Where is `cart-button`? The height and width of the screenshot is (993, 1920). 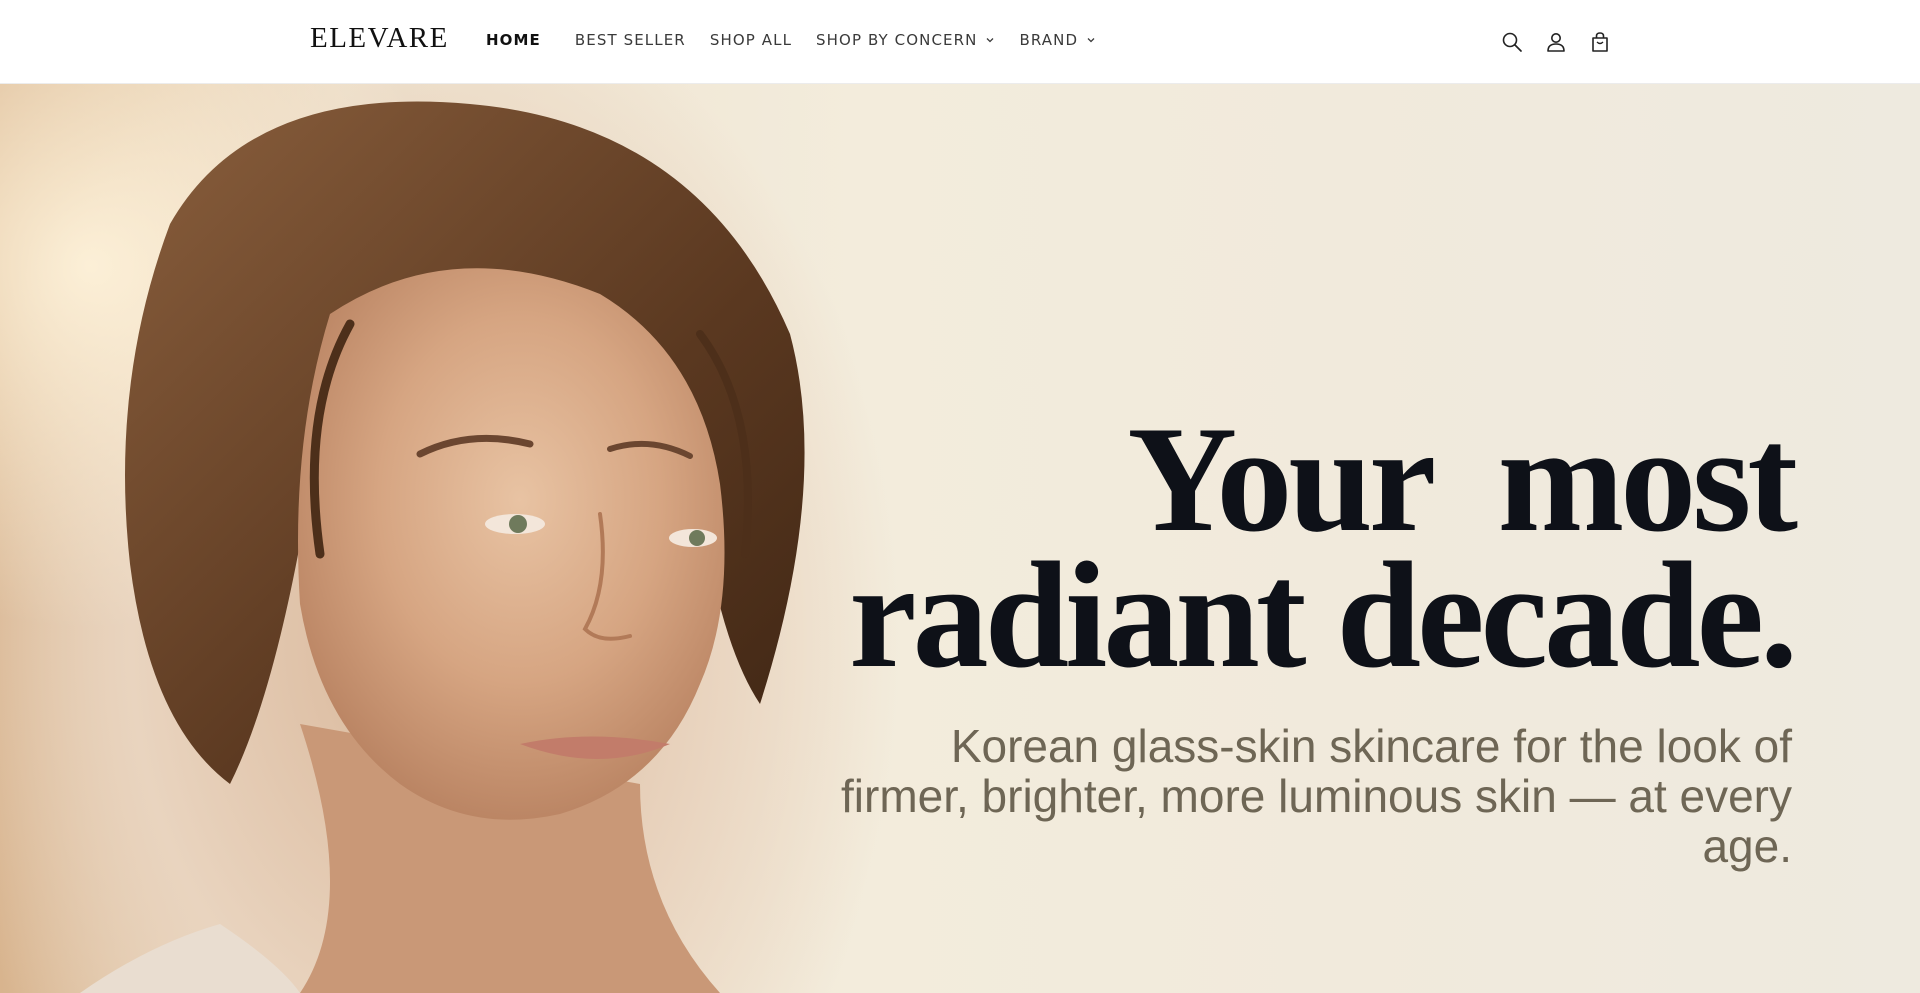 cart-button is located at coordinates (1600, 42).